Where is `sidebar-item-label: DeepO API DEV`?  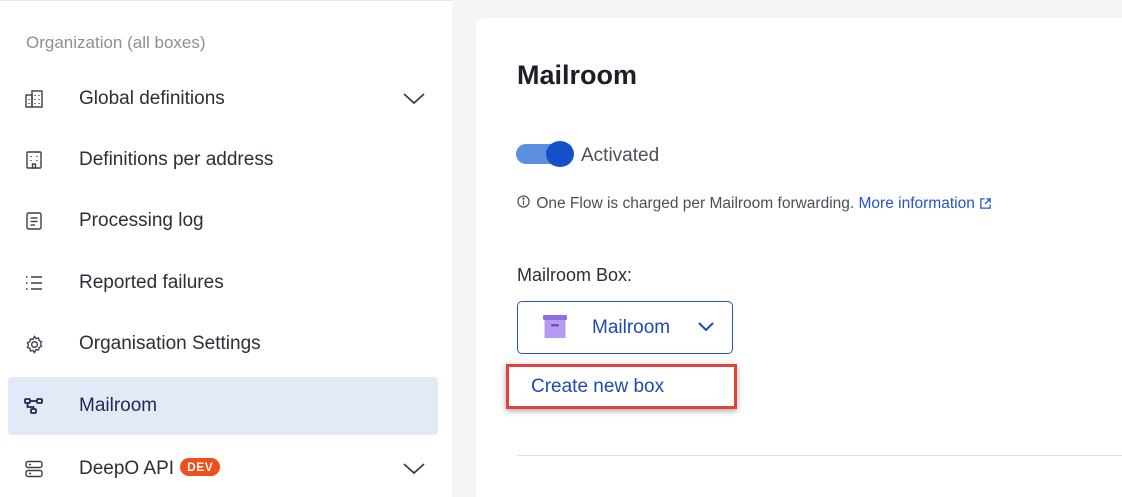
sidebar-item-label: DeepO API DEV is located at coordinates (150, 469).